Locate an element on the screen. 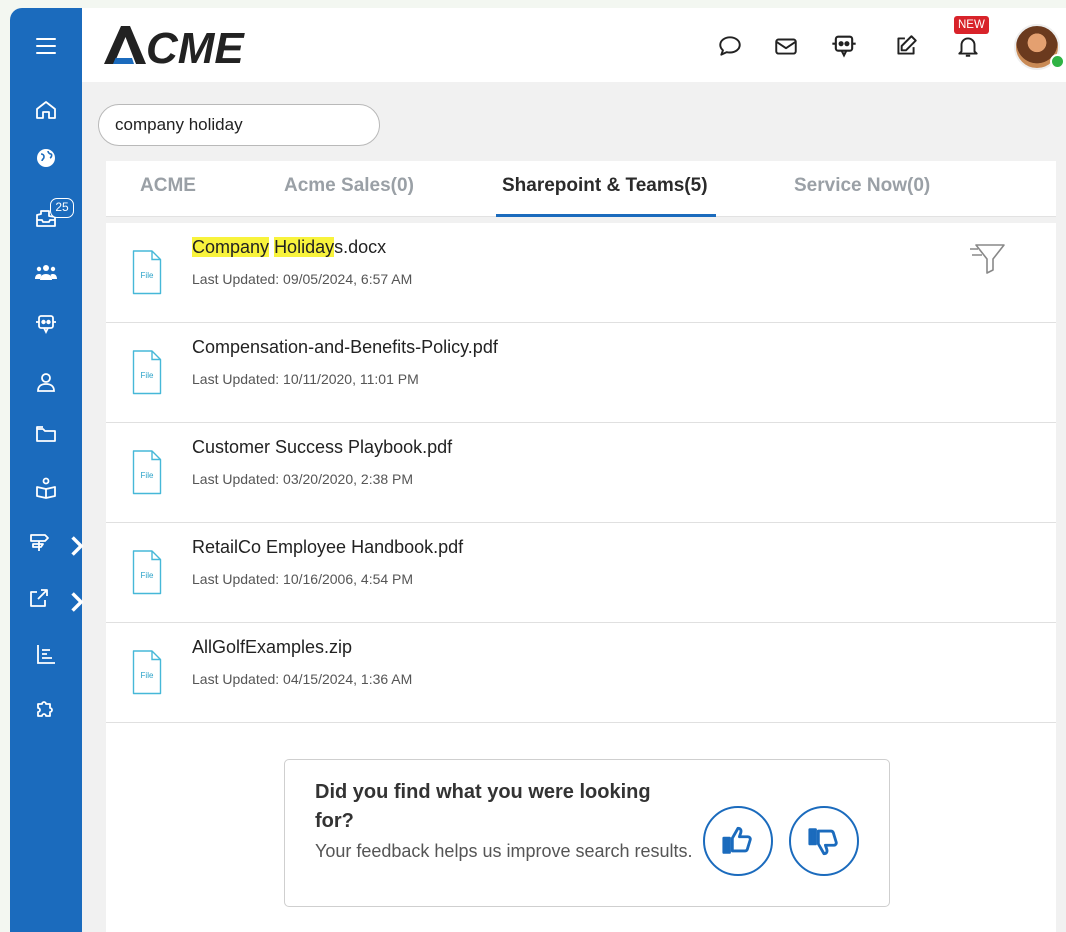 This screenshot has height=932, width=1066. search-highlight: Holiday is located at coordinates (304, 247).